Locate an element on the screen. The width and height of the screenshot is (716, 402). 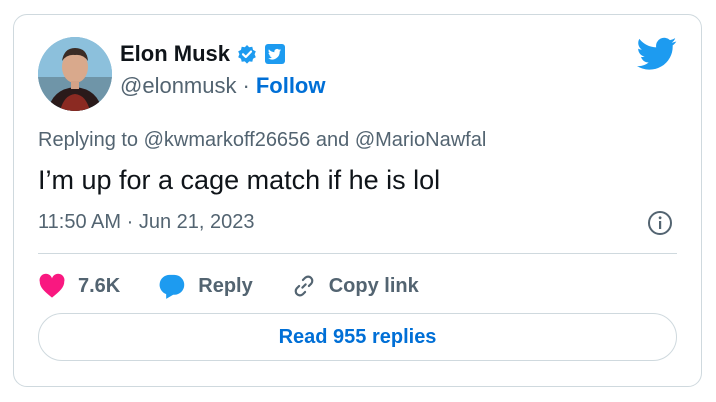
bird-badge-icon is located at coordinates (275, 54).